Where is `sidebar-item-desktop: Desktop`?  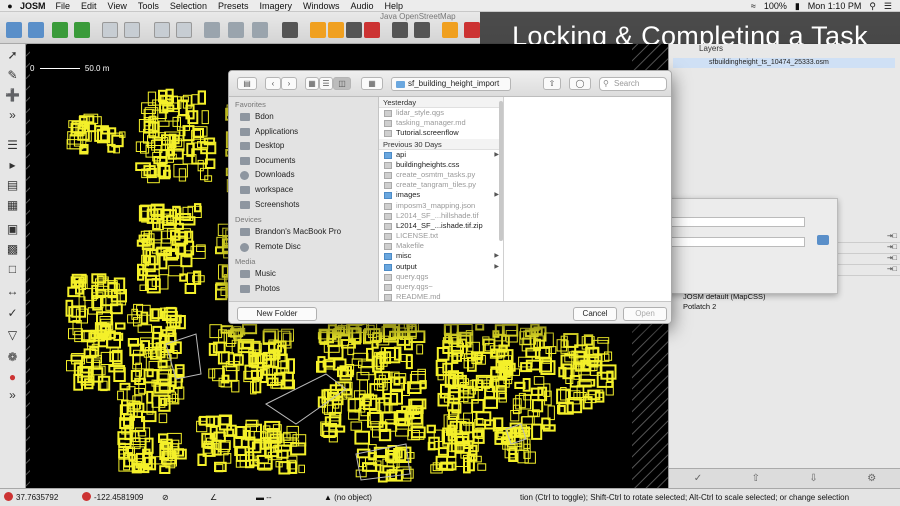
sidebar-item-desktop: Desktop is located at coordinates (303, 146).